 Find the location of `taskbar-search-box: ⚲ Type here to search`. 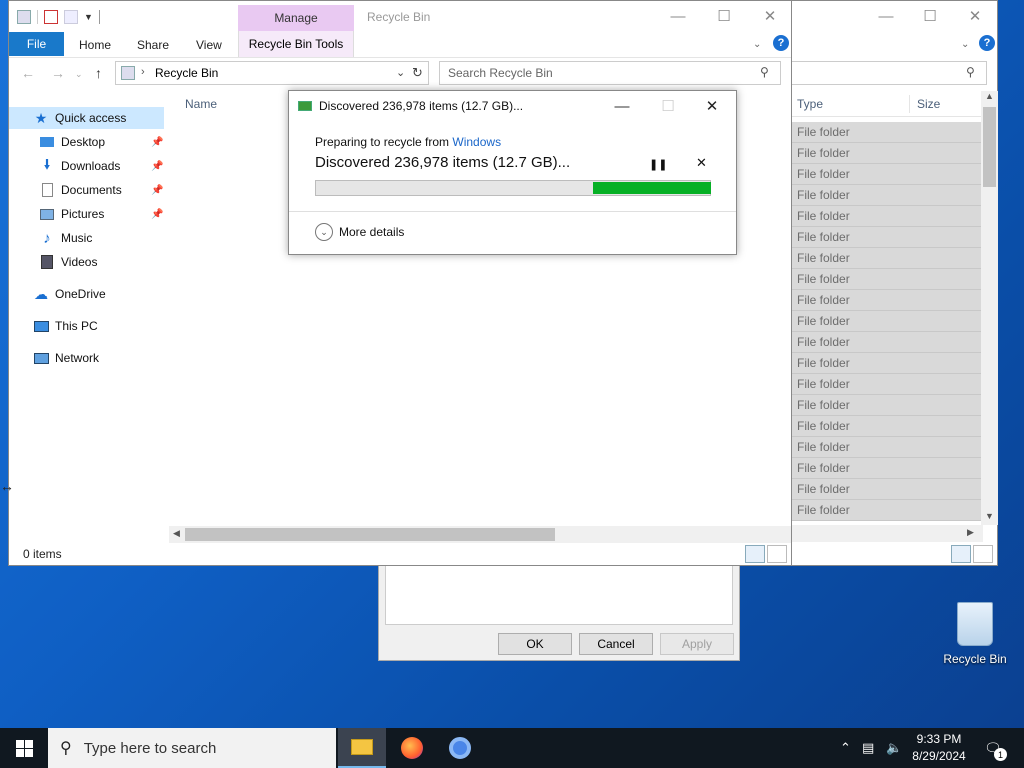

taskbar-search-box: ⚲ Type here to search is located at coordinates (192, 748).